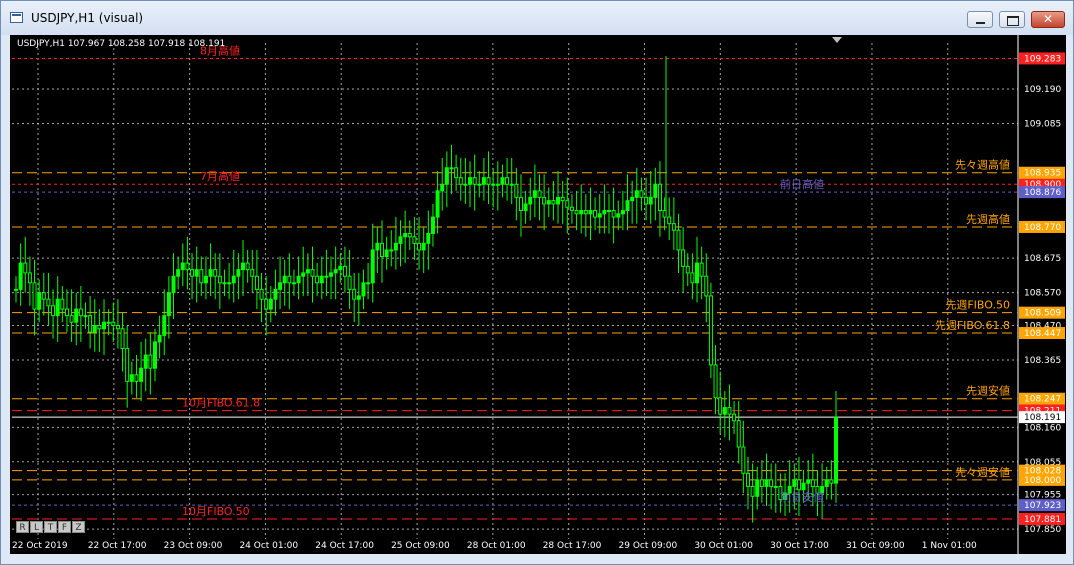  What do you see at coordinates (1042, 496) in the screenshot?
I see `y-tick-label: 107.955` at bounding box center [1042, 496].